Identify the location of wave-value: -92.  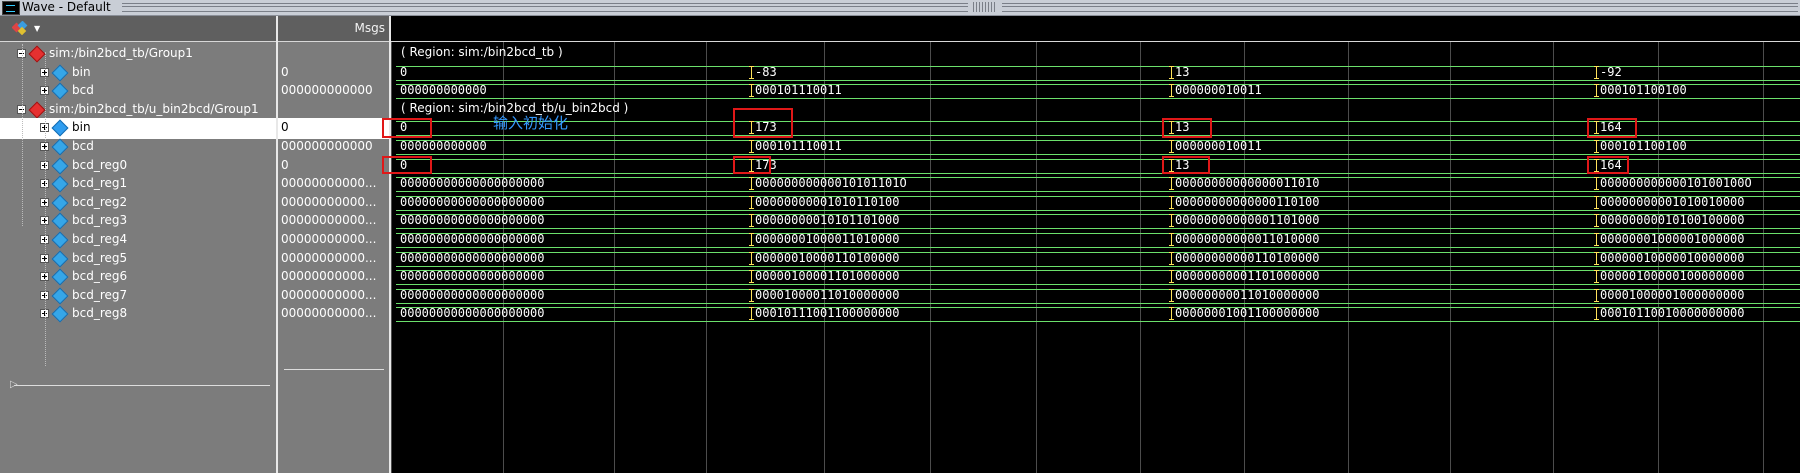
(1611, 72).